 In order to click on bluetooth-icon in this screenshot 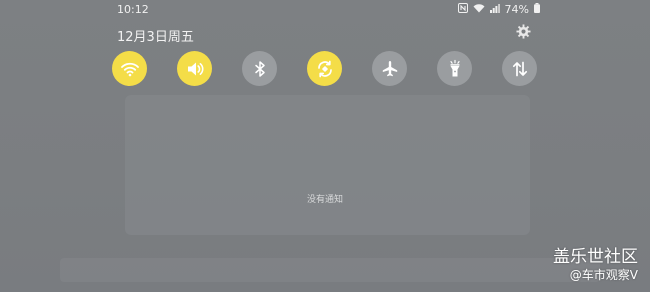, I will do `click(259, 68)`.